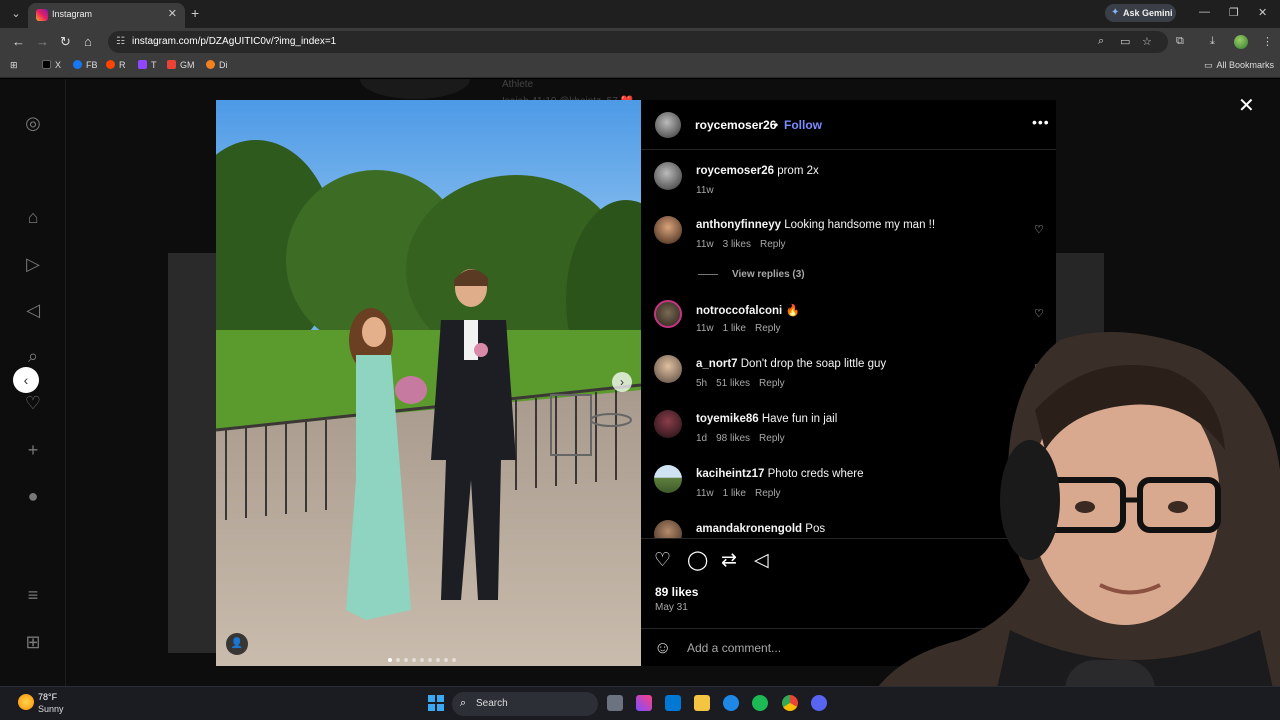  I want to click on create-nav-icon: +, so click(33, 450).